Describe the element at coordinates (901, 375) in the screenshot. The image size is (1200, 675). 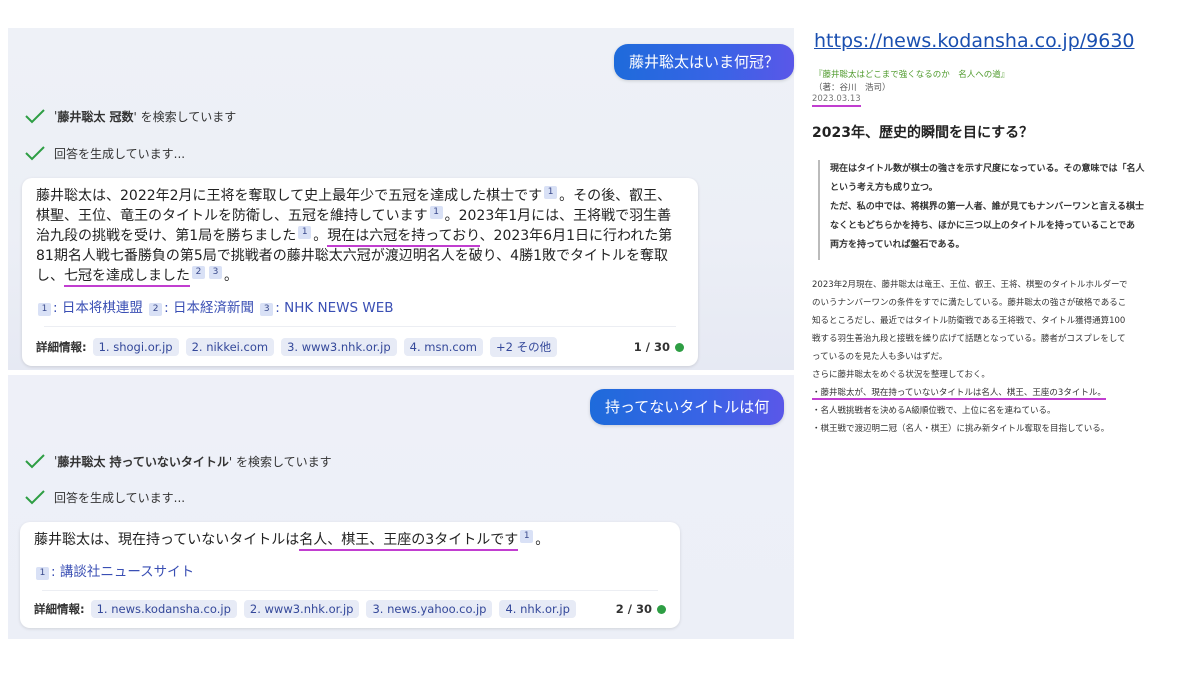
I see `body-line: さらに藤井聡太をめぐる状況を整理しておく。` at that location.